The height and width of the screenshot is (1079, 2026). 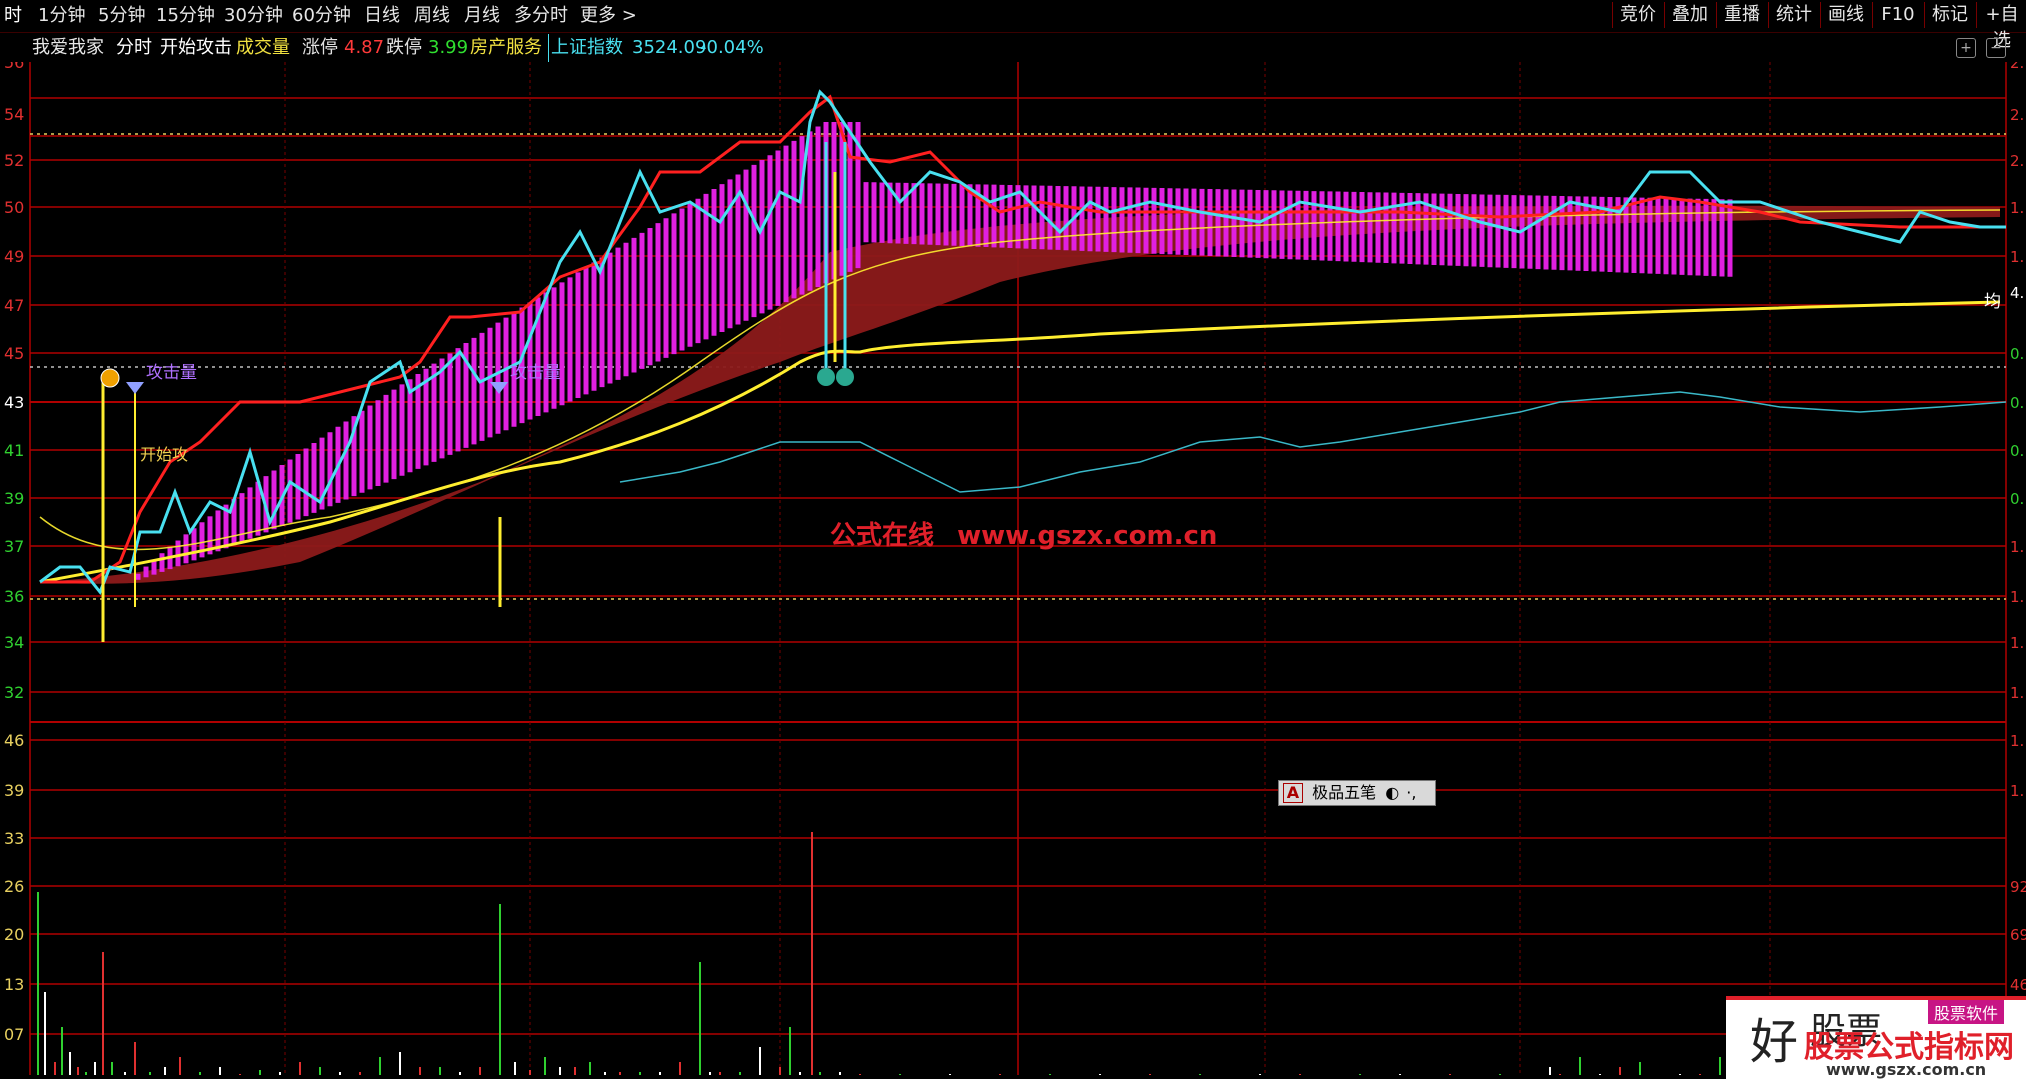 What do you see at coordinates (882, 536) in the screenshot?
I see `watermark-cn: 公式在线` at bounding box center [882, 536].